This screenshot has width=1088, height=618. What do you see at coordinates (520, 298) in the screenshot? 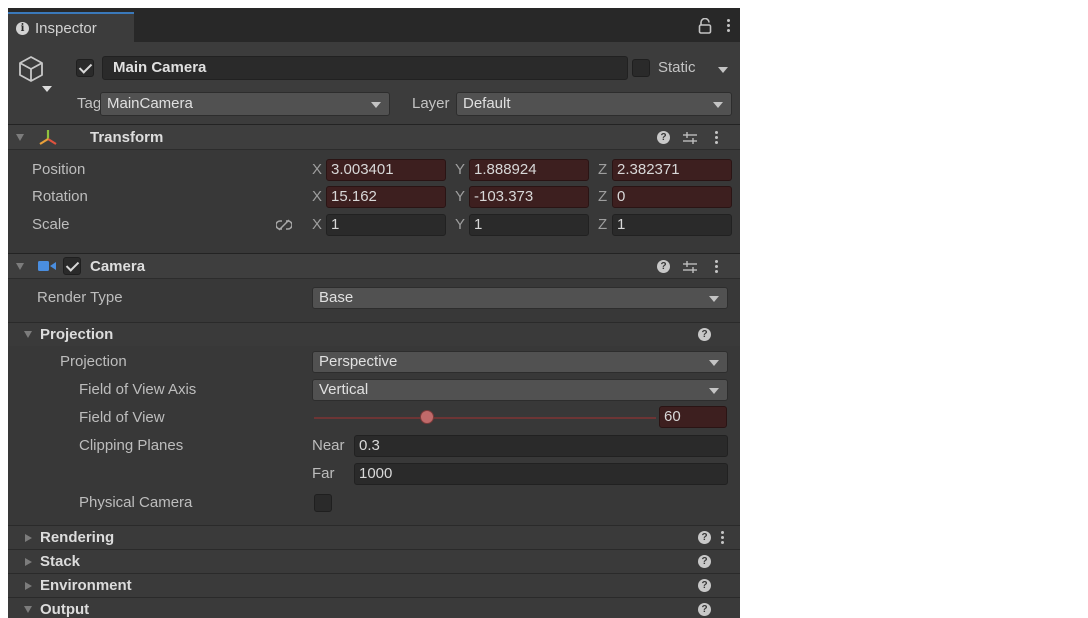
I see `render-type-dropdown: Base` at bounding box center [520, 298].